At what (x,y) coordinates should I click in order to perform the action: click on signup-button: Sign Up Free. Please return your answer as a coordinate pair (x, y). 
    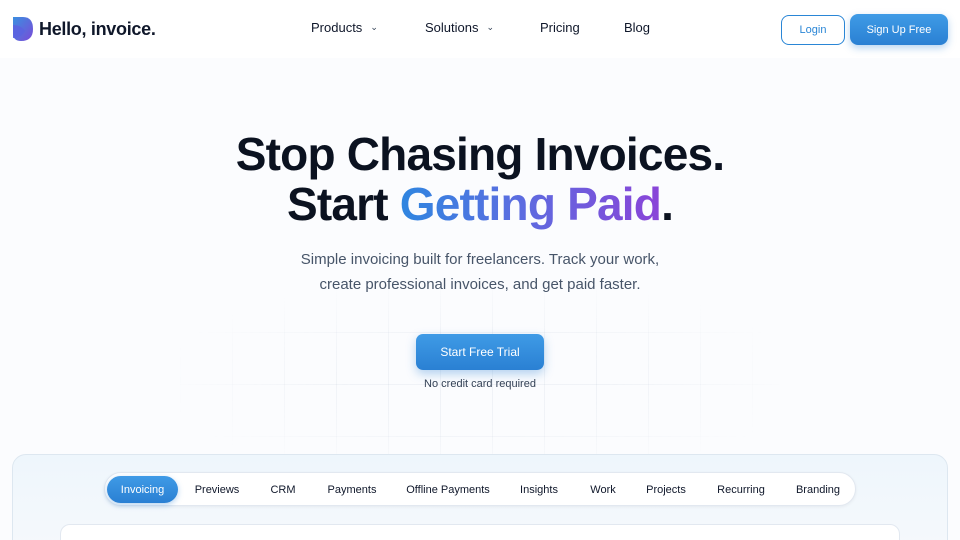
    Looking at the image, I should click on (899, 29).